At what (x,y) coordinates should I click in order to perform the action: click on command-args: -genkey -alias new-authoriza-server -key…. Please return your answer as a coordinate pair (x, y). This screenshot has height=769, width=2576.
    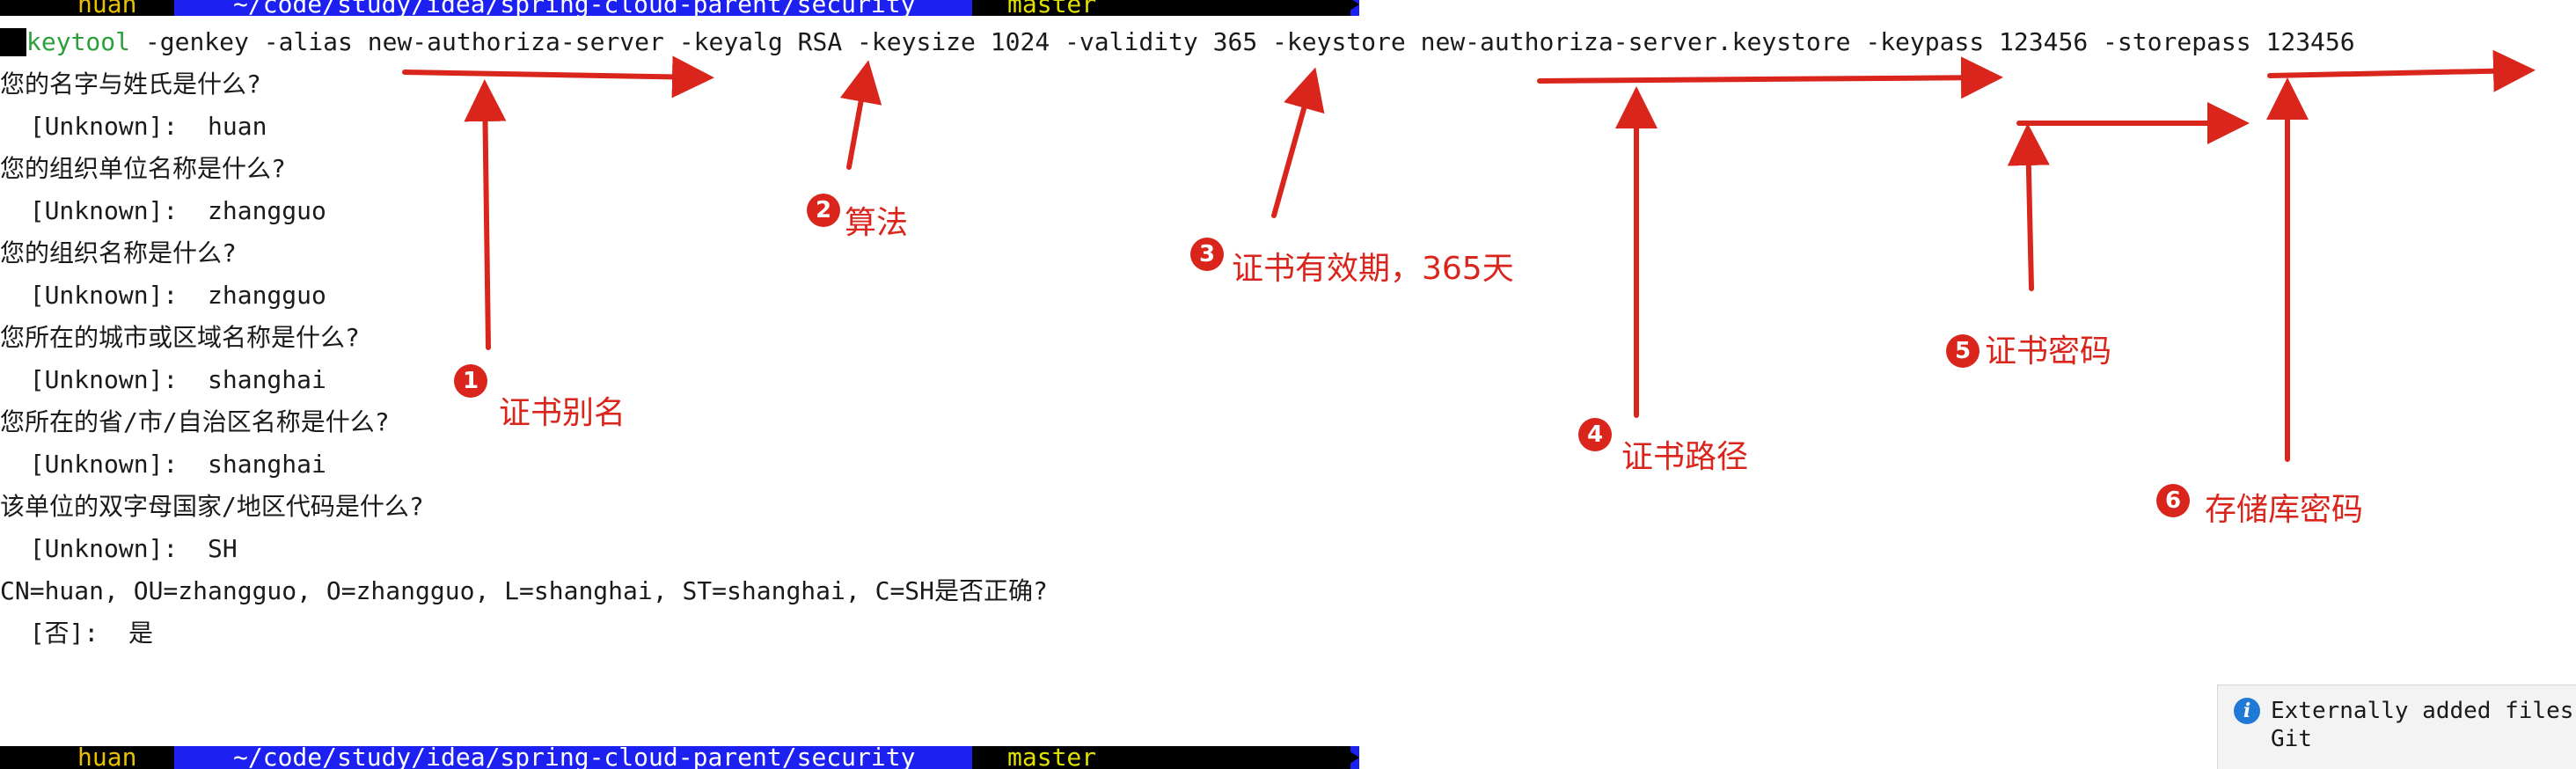
    Looking at the image, I should click on (1242, 41).